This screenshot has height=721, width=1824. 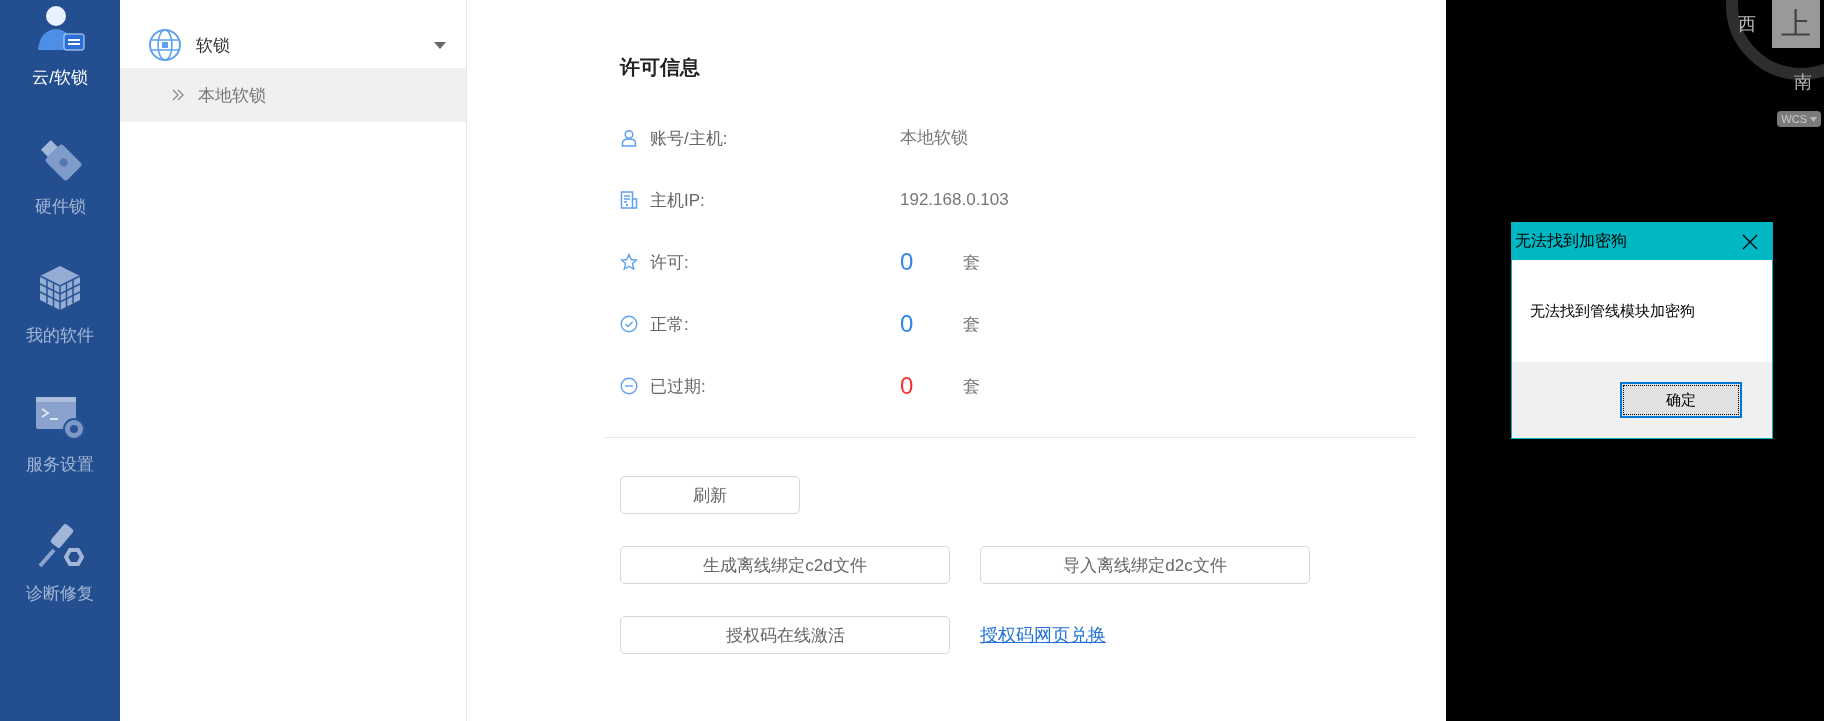 What do you see at coordinates (678, 386) in the screenshot?
I see `info-label: 已过期:` at bounding box center [678, 386].